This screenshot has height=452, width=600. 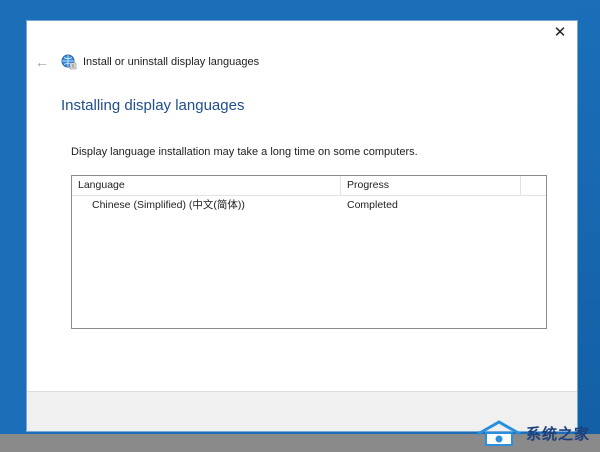 I want to click on house-logo-icon, so click(x=499, y=433).